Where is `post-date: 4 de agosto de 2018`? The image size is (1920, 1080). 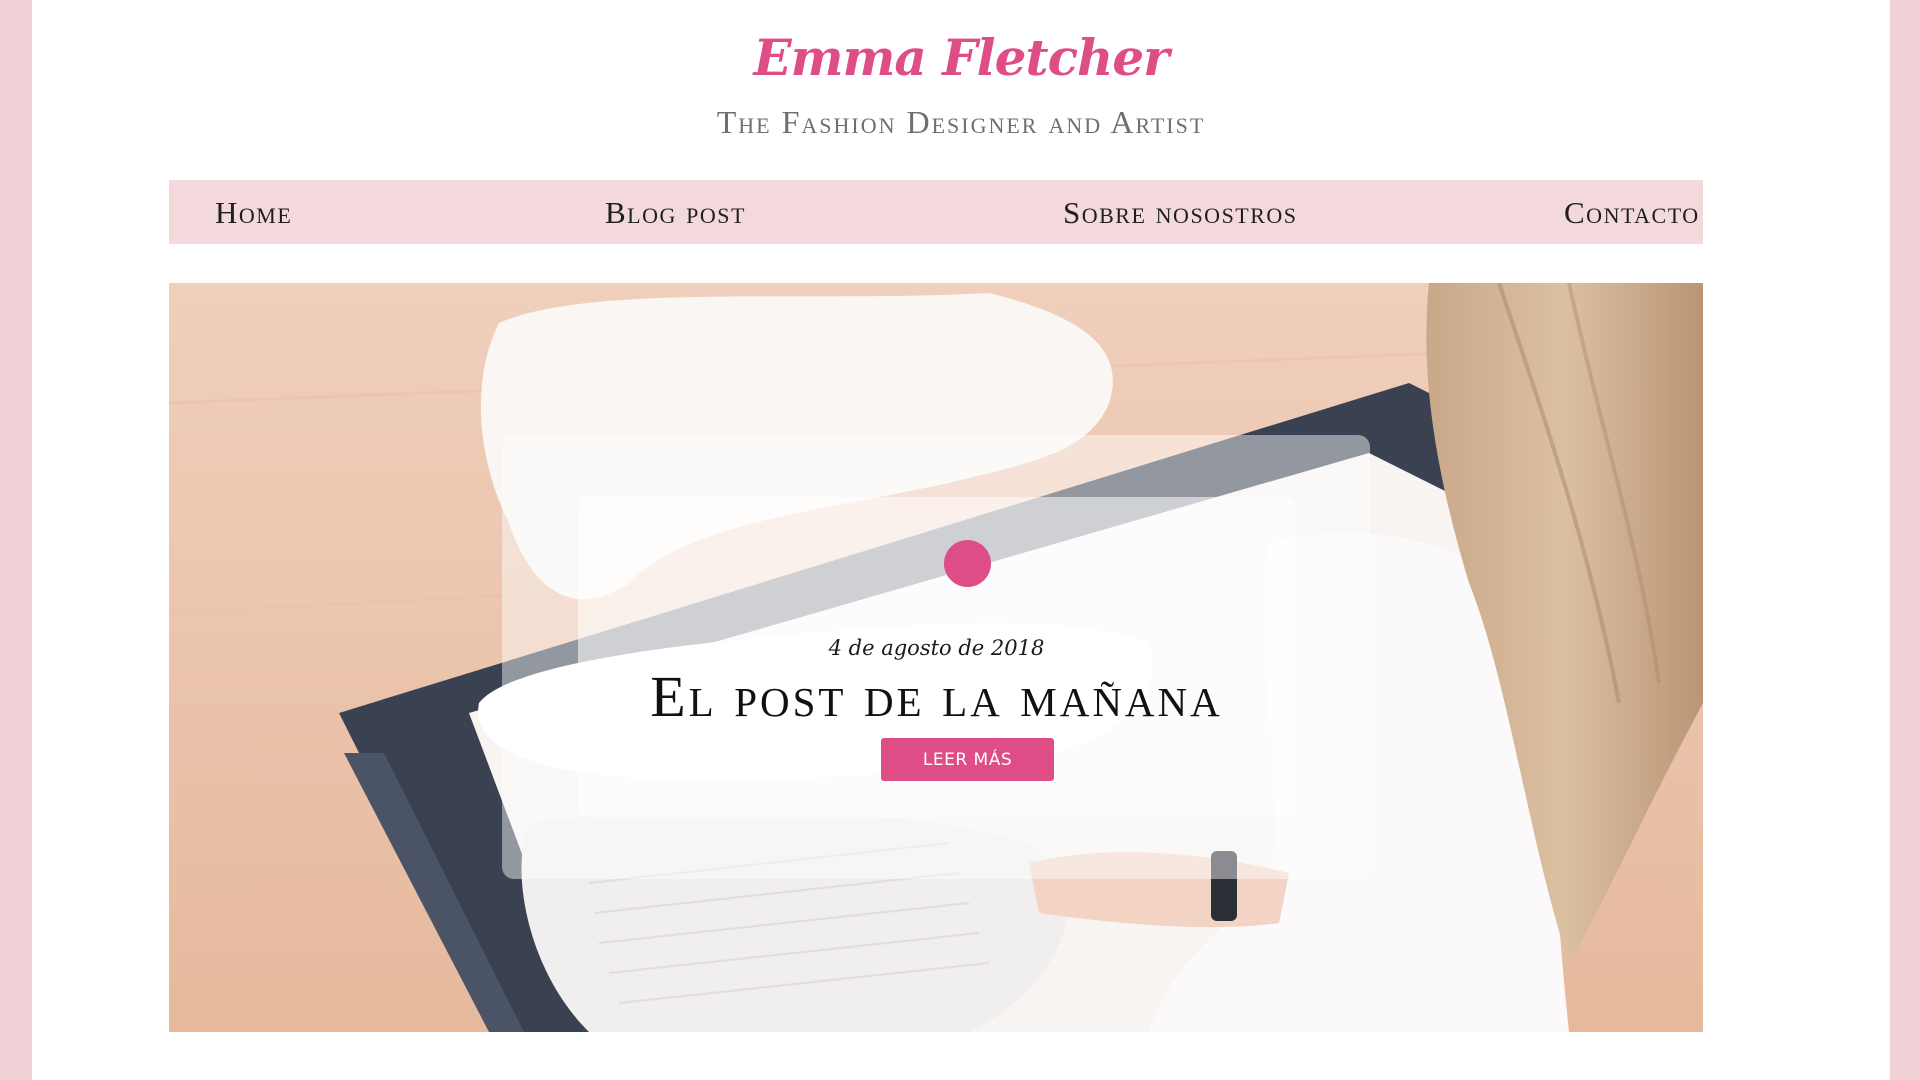 post-date: 4 de agosto de 2018 is located at coordinates (936, 648).